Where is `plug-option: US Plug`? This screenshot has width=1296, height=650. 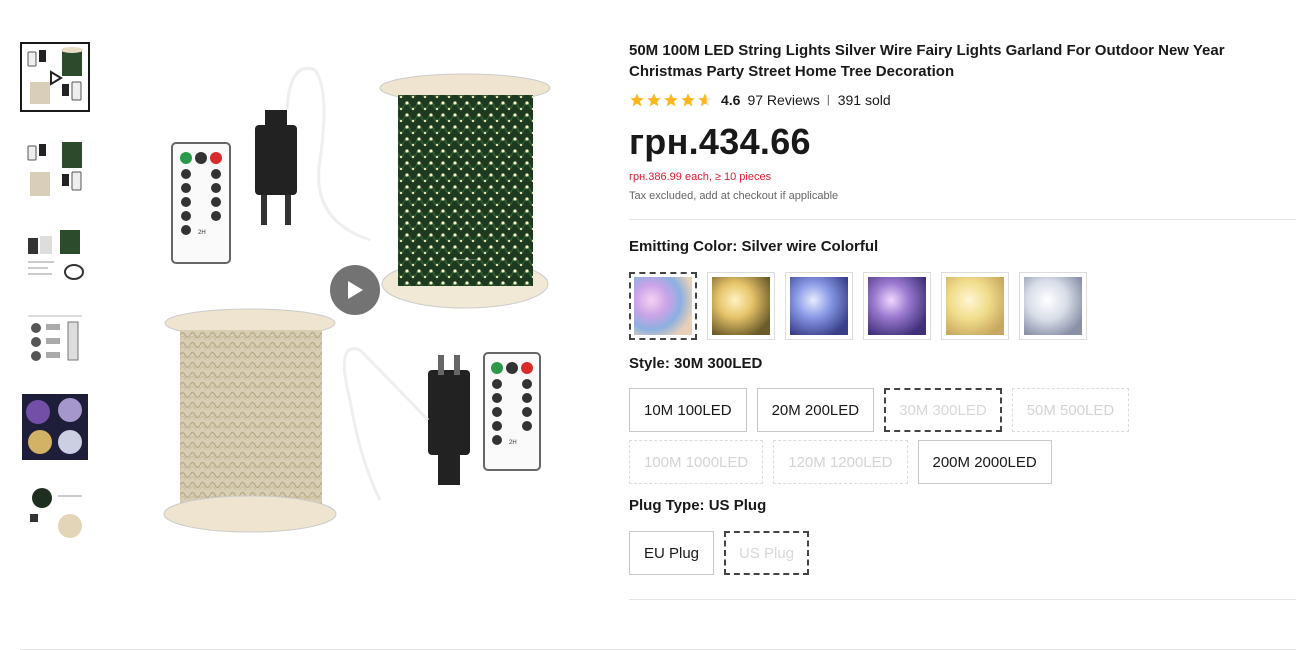
plug-option: US Plug is located at coordinates (767, 553).